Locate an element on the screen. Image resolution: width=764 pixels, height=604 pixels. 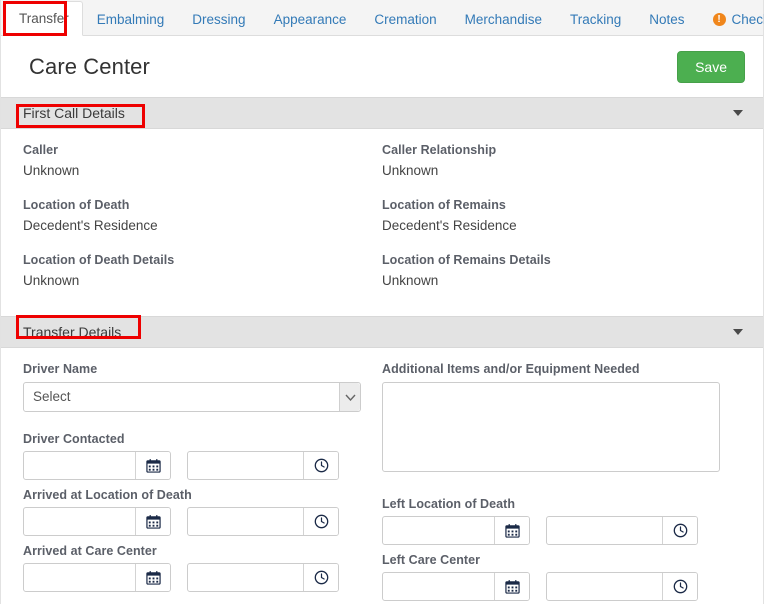
tab-transfer: Transfer is located at coordinates (44, 18).